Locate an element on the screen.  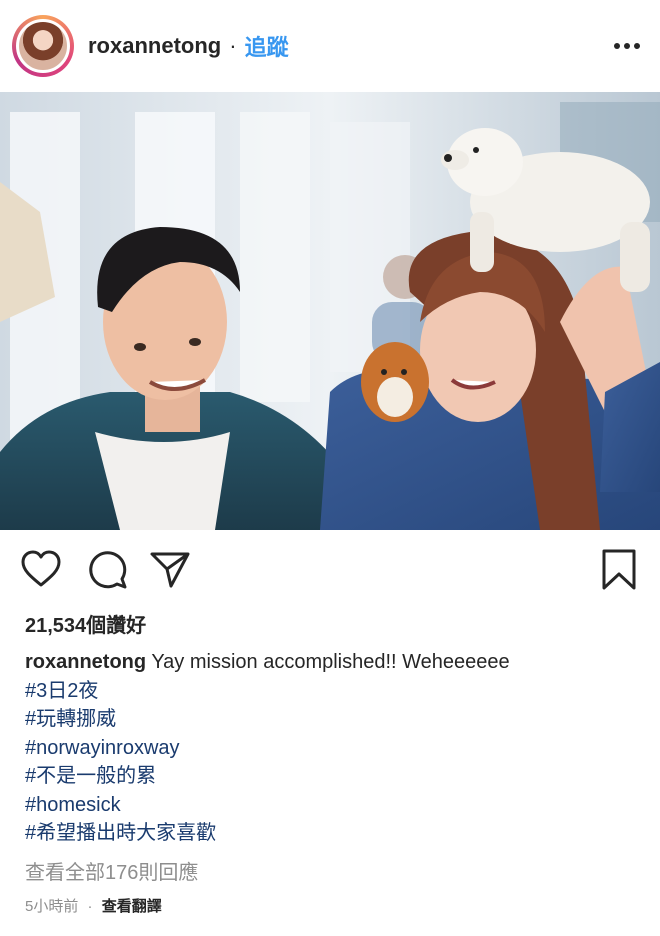
likes-count: 21,534個讚好 is located at coordinates (85, 623).